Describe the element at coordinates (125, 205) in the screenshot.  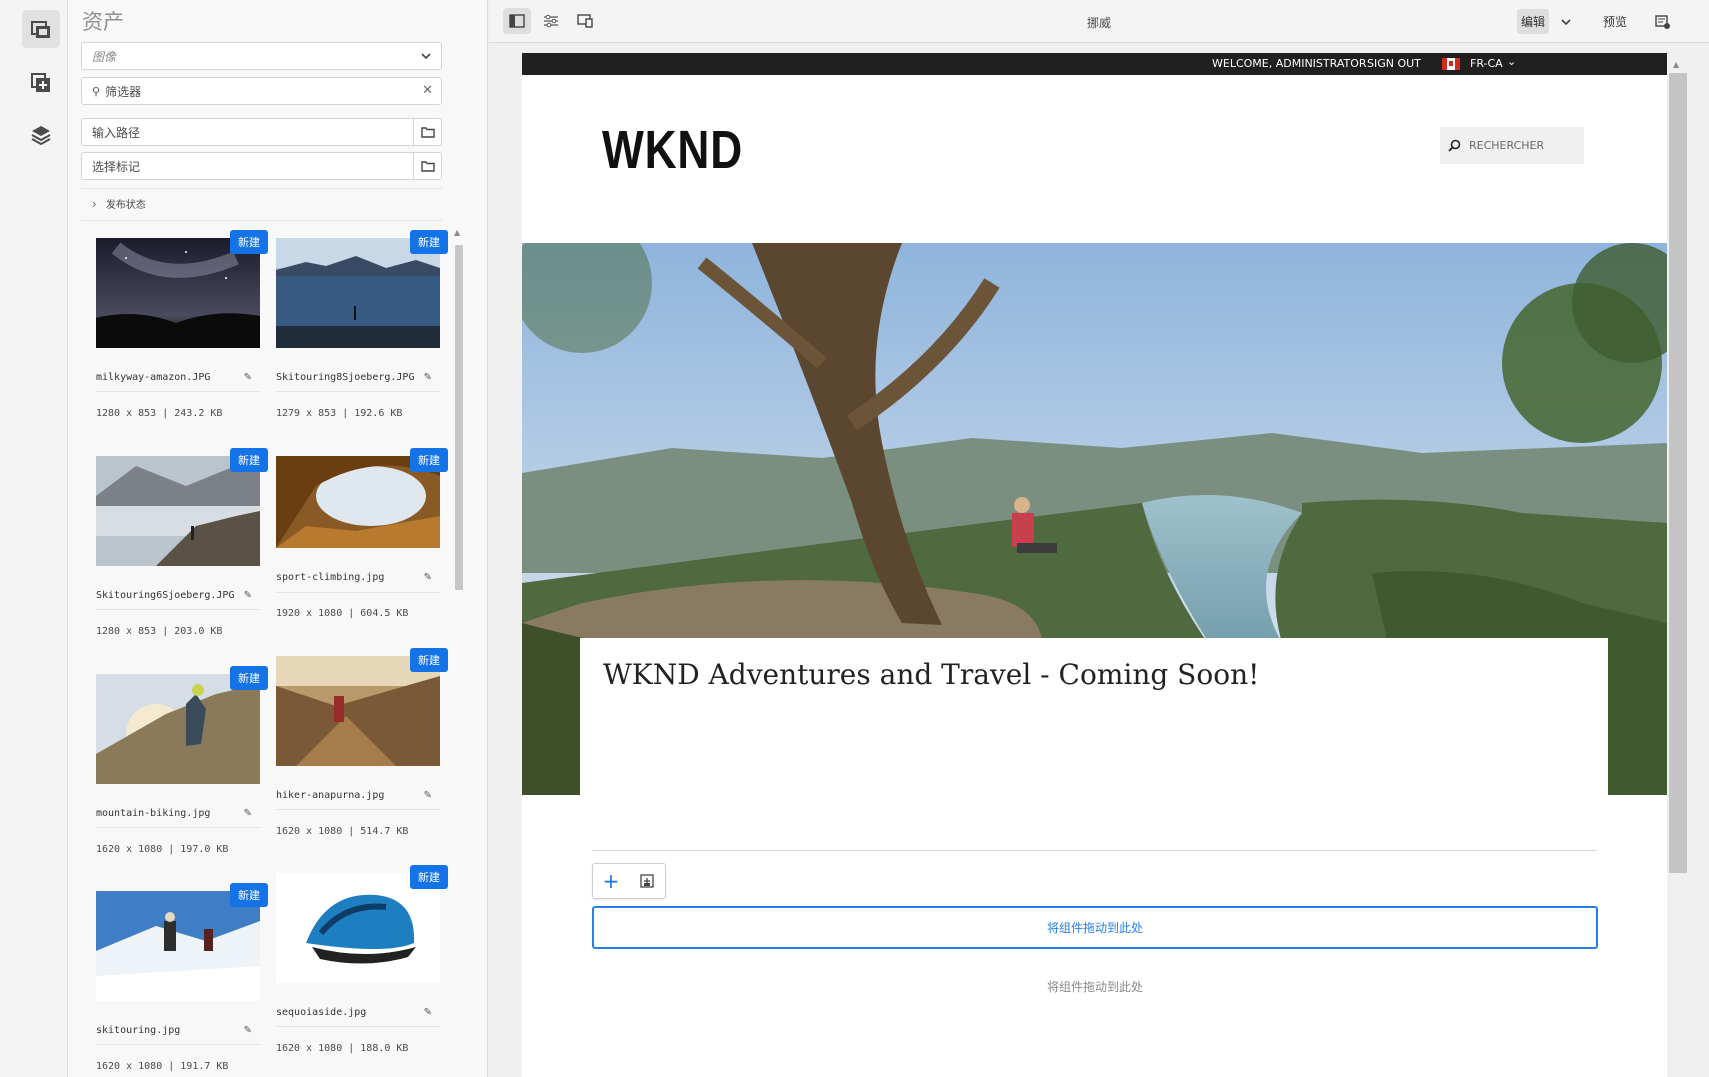
I see `publish-status-label: 发布状态` at that location.